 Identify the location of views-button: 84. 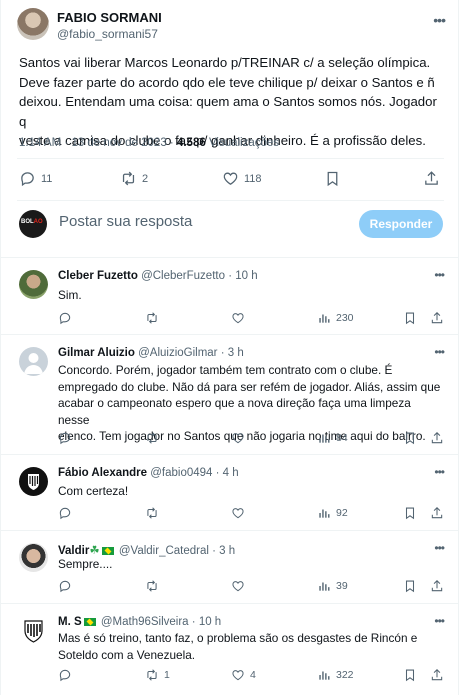
(332, 438).